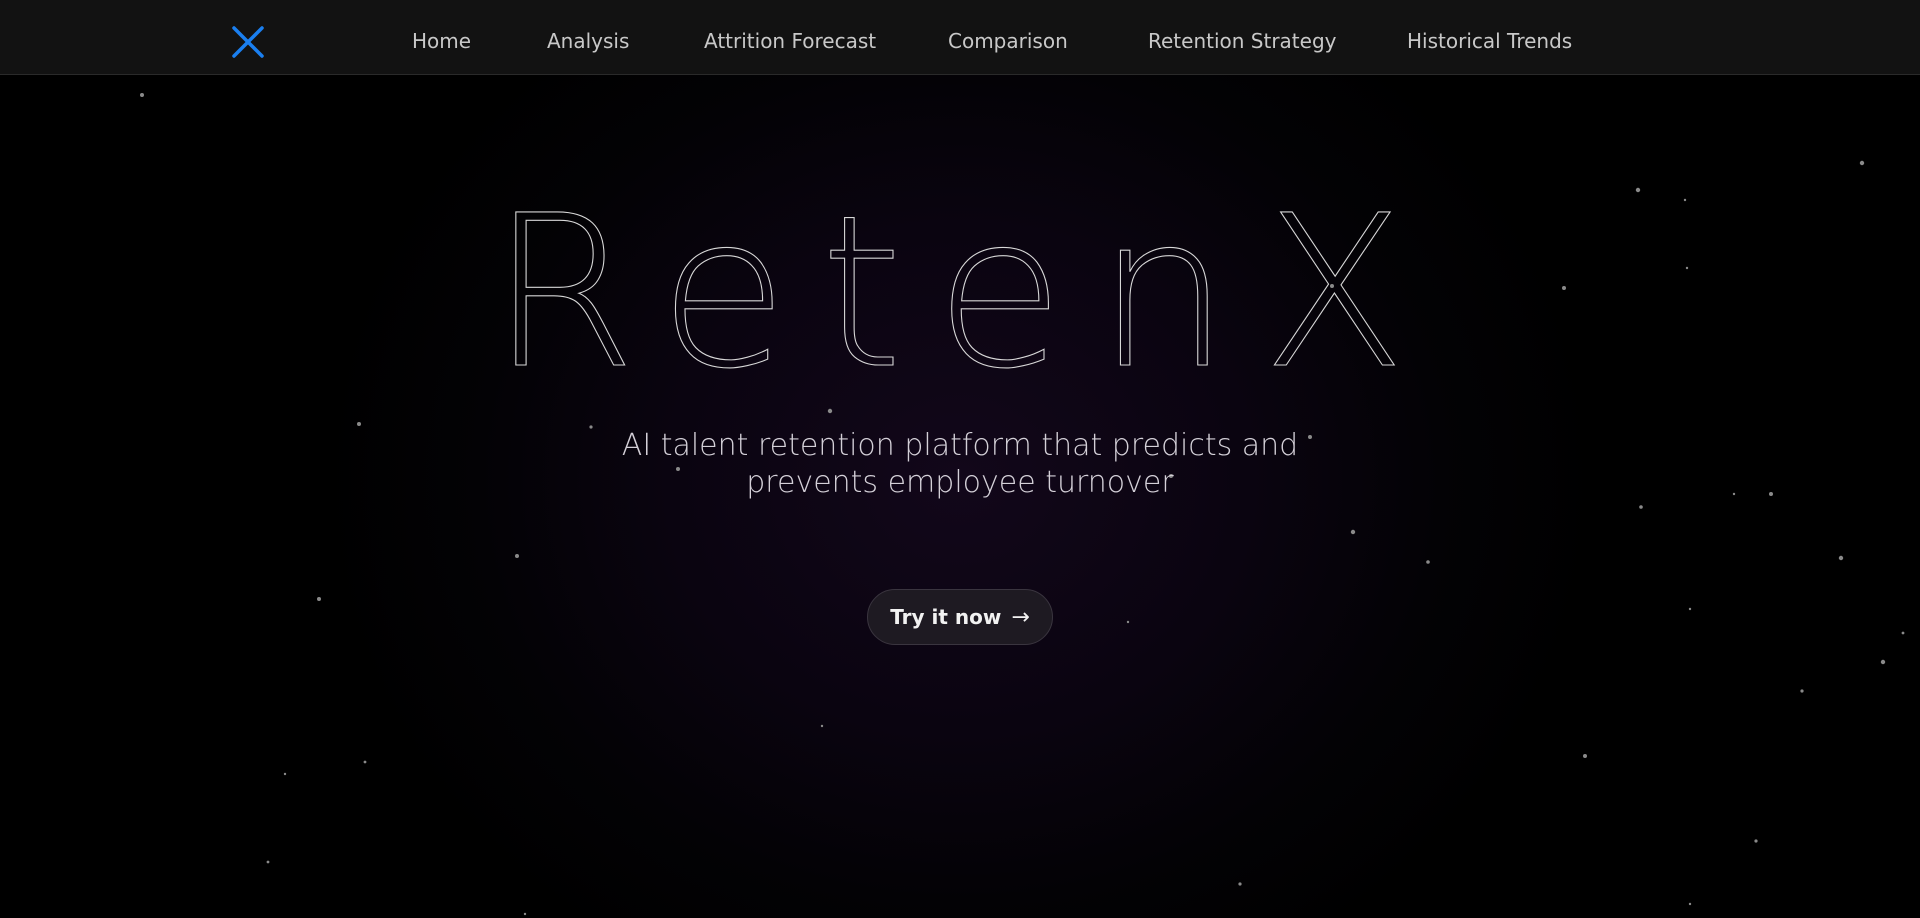  Describe the element at coordinates (588, 41) in the screenshot. I see `nav-item-analysis: Analysis` at that location.